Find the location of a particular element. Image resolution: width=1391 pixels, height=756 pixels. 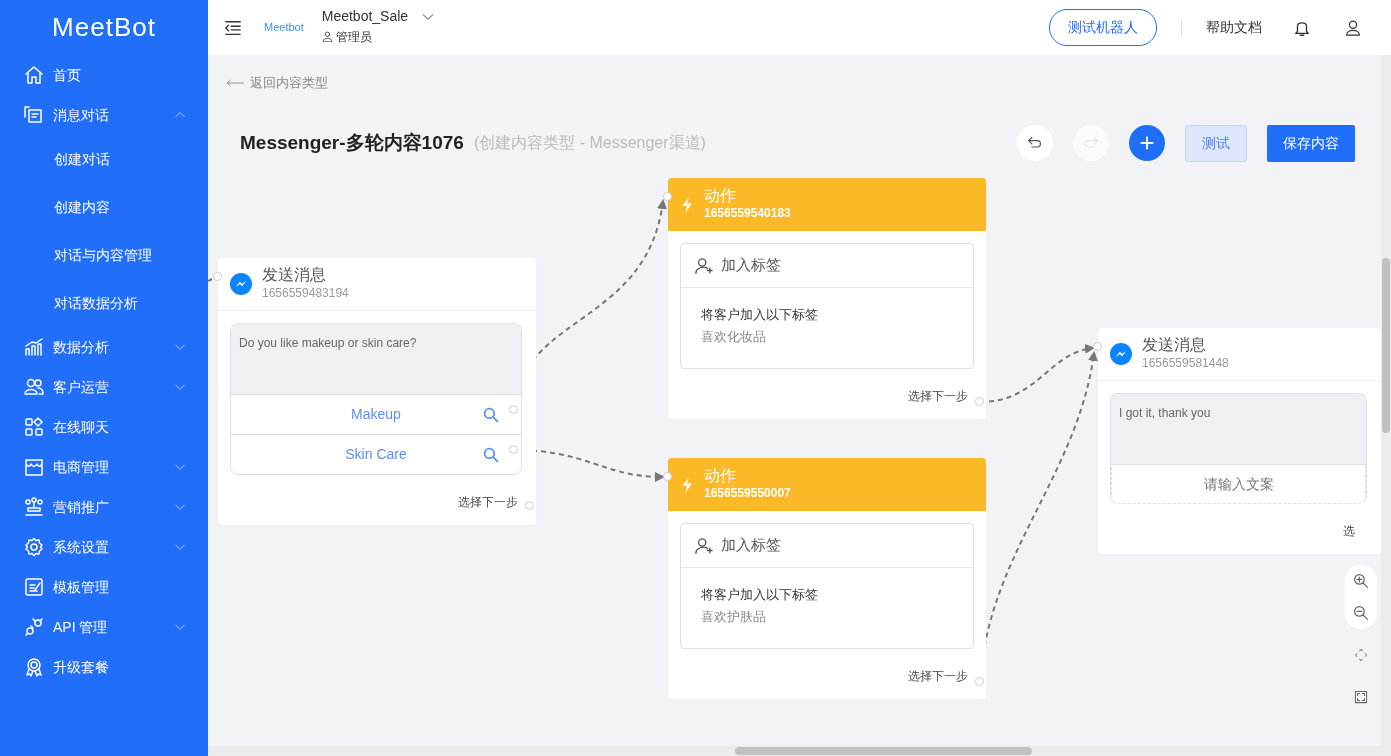

zoom-in-icon is located at coordinates (1361, 581).